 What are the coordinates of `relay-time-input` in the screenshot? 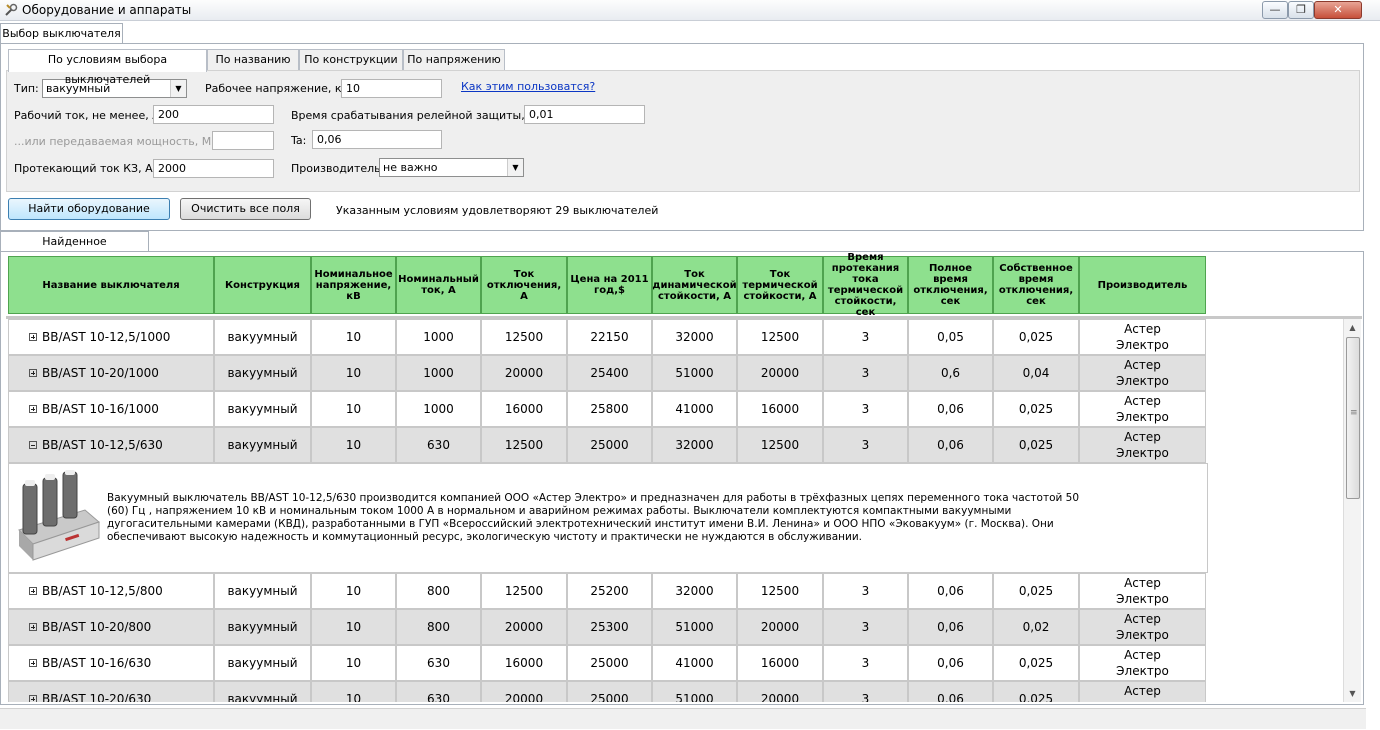 It's located at (584, 114).